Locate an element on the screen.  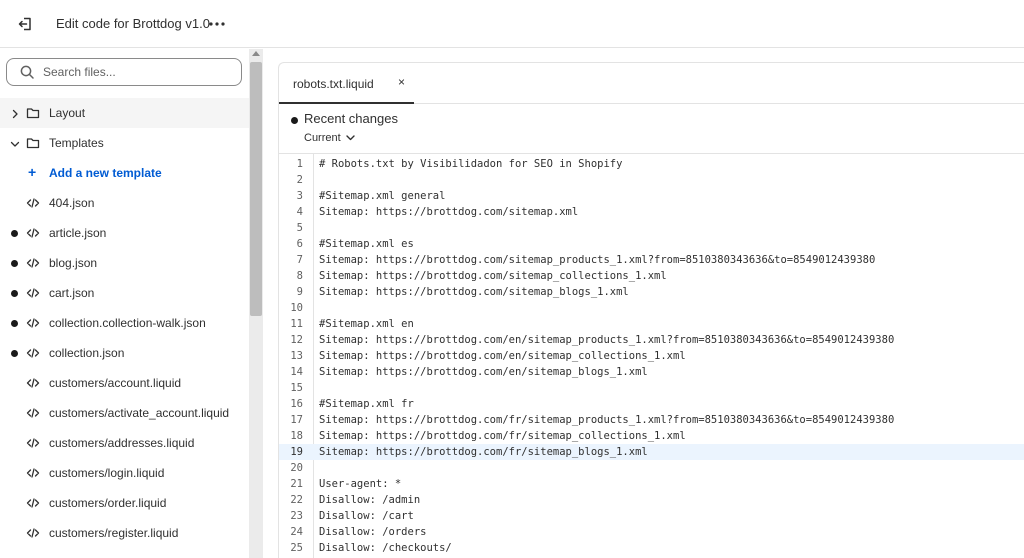
code-line: 23 Disallow: /cart is located at coordinates (651, 516).